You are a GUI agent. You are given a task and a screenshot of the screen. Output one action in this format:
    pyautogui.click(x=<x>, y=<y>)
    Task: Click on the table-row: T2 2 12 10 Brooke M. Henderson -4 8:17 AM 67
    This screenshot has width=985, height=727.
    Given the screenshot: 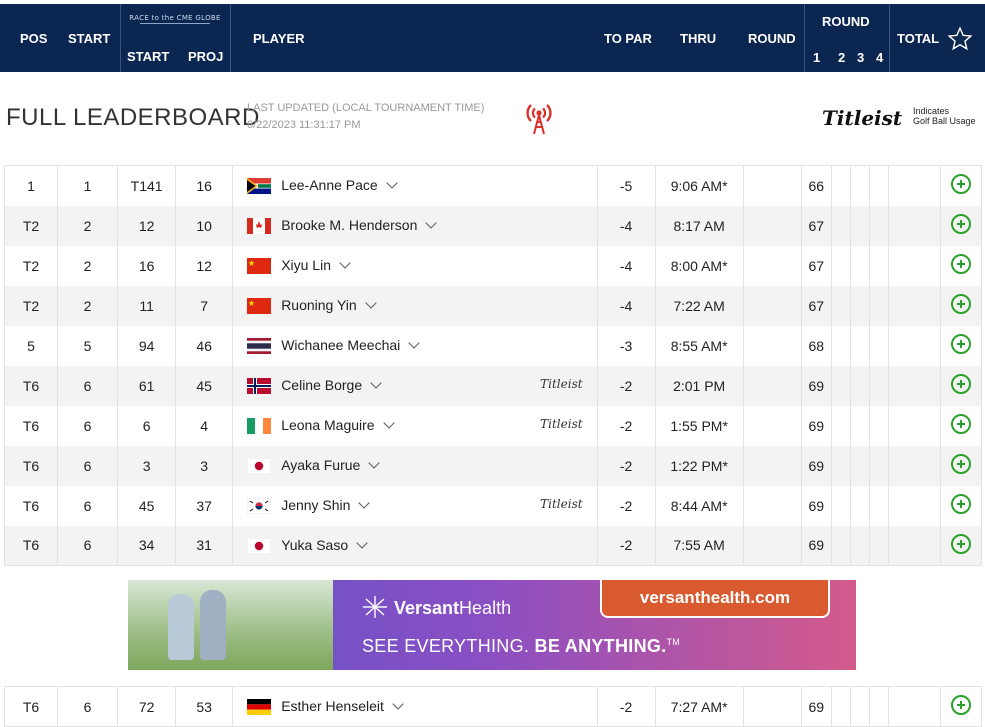 What is the action you would take?
    pyautogui.click(x=493, y=225)
    